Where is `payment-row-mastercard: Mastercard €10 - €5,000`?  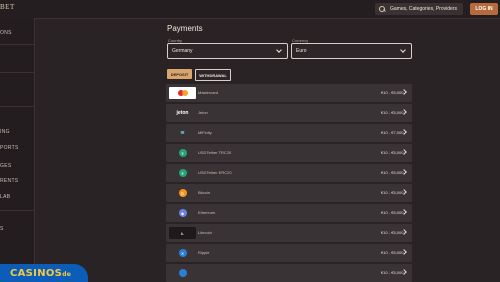
payment-row-mastercard: Mastercard €10 - €5,000 is located at coordinates (289, 93).